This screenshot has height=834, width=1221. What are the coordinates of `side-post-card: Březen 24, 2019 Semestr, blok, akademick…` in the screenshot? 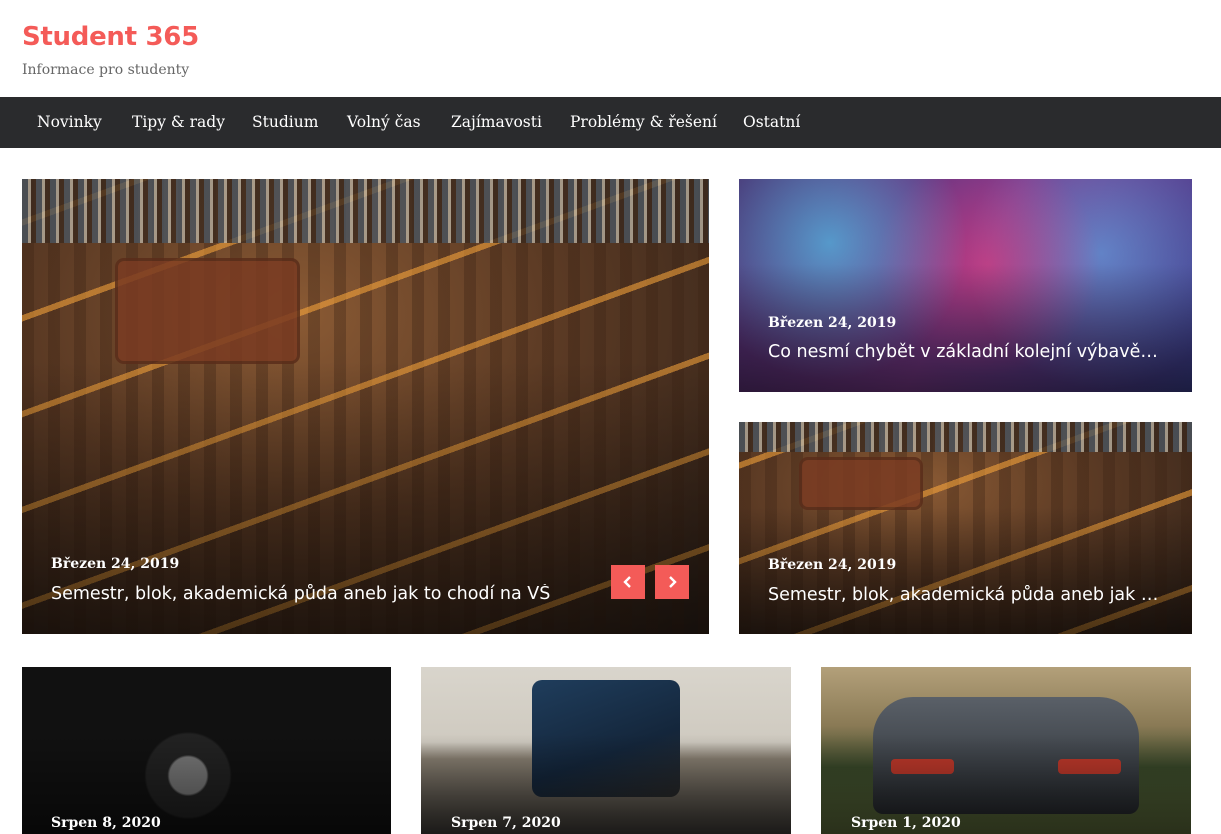 It's located at (965, 528).